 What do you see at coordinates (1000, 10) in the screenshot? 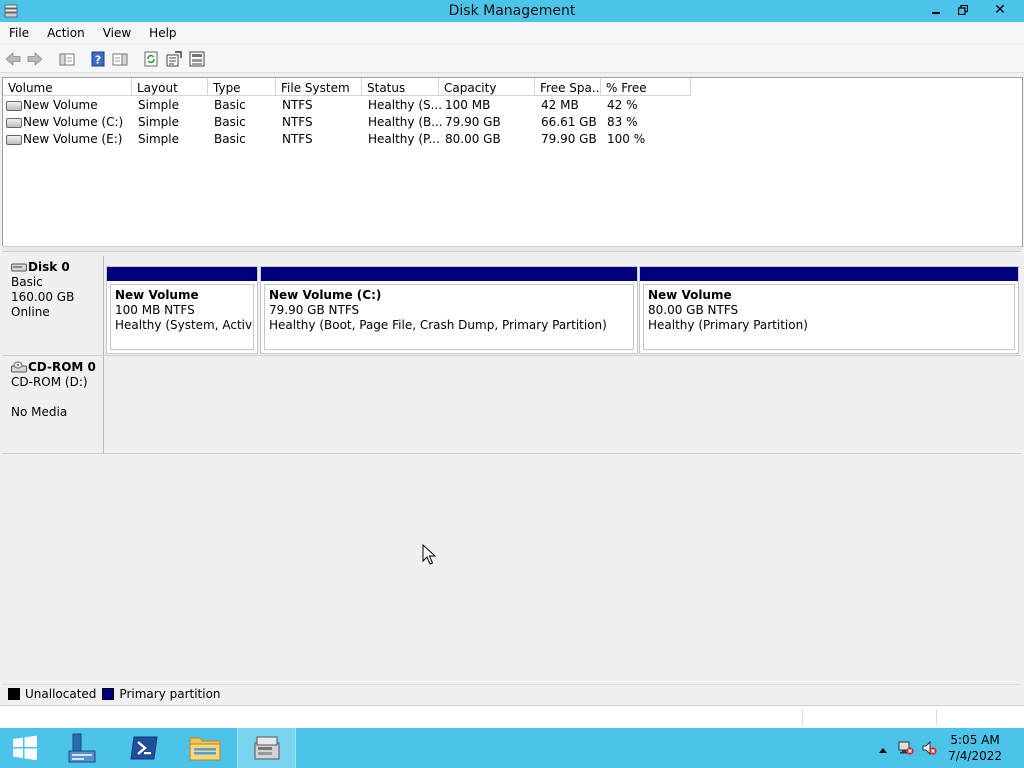
I see `close-button: ✕` at bounding box center [1000, 10].